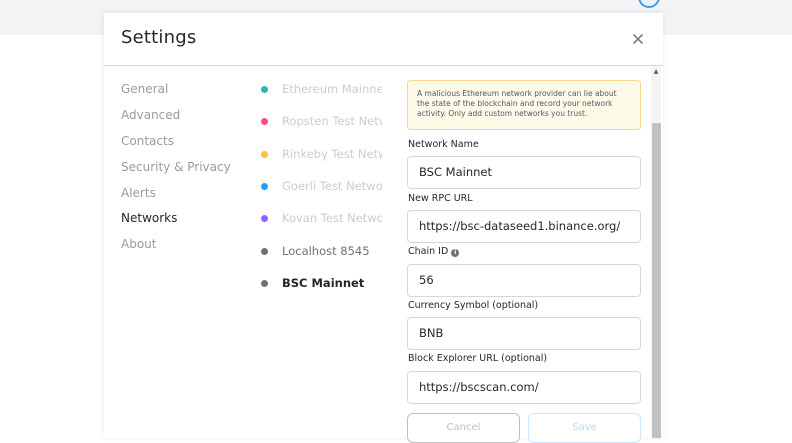  I want to click on sidebar-item-about: About, so click(138, 244).